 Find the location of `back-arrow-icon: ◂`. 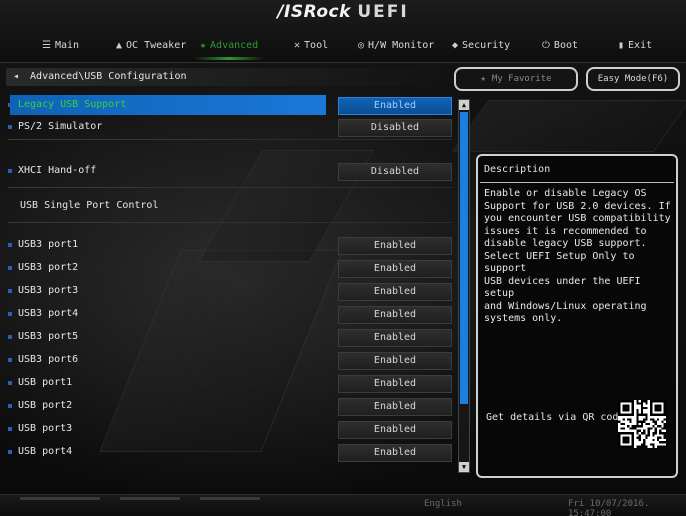

back-arrow-icon: ◂ is located at coordinates (16, 77).